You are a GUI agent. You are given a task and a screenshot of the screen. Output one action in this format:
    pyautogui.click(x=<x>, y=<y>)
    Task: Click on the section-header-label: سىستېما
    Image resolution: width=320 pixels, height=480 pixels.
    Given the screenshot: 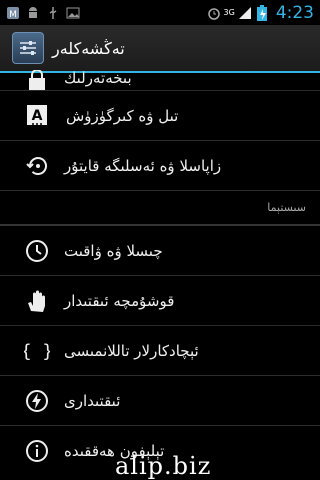 What is the action you would take?
    pyautogui.click(x=286, y=207)
    